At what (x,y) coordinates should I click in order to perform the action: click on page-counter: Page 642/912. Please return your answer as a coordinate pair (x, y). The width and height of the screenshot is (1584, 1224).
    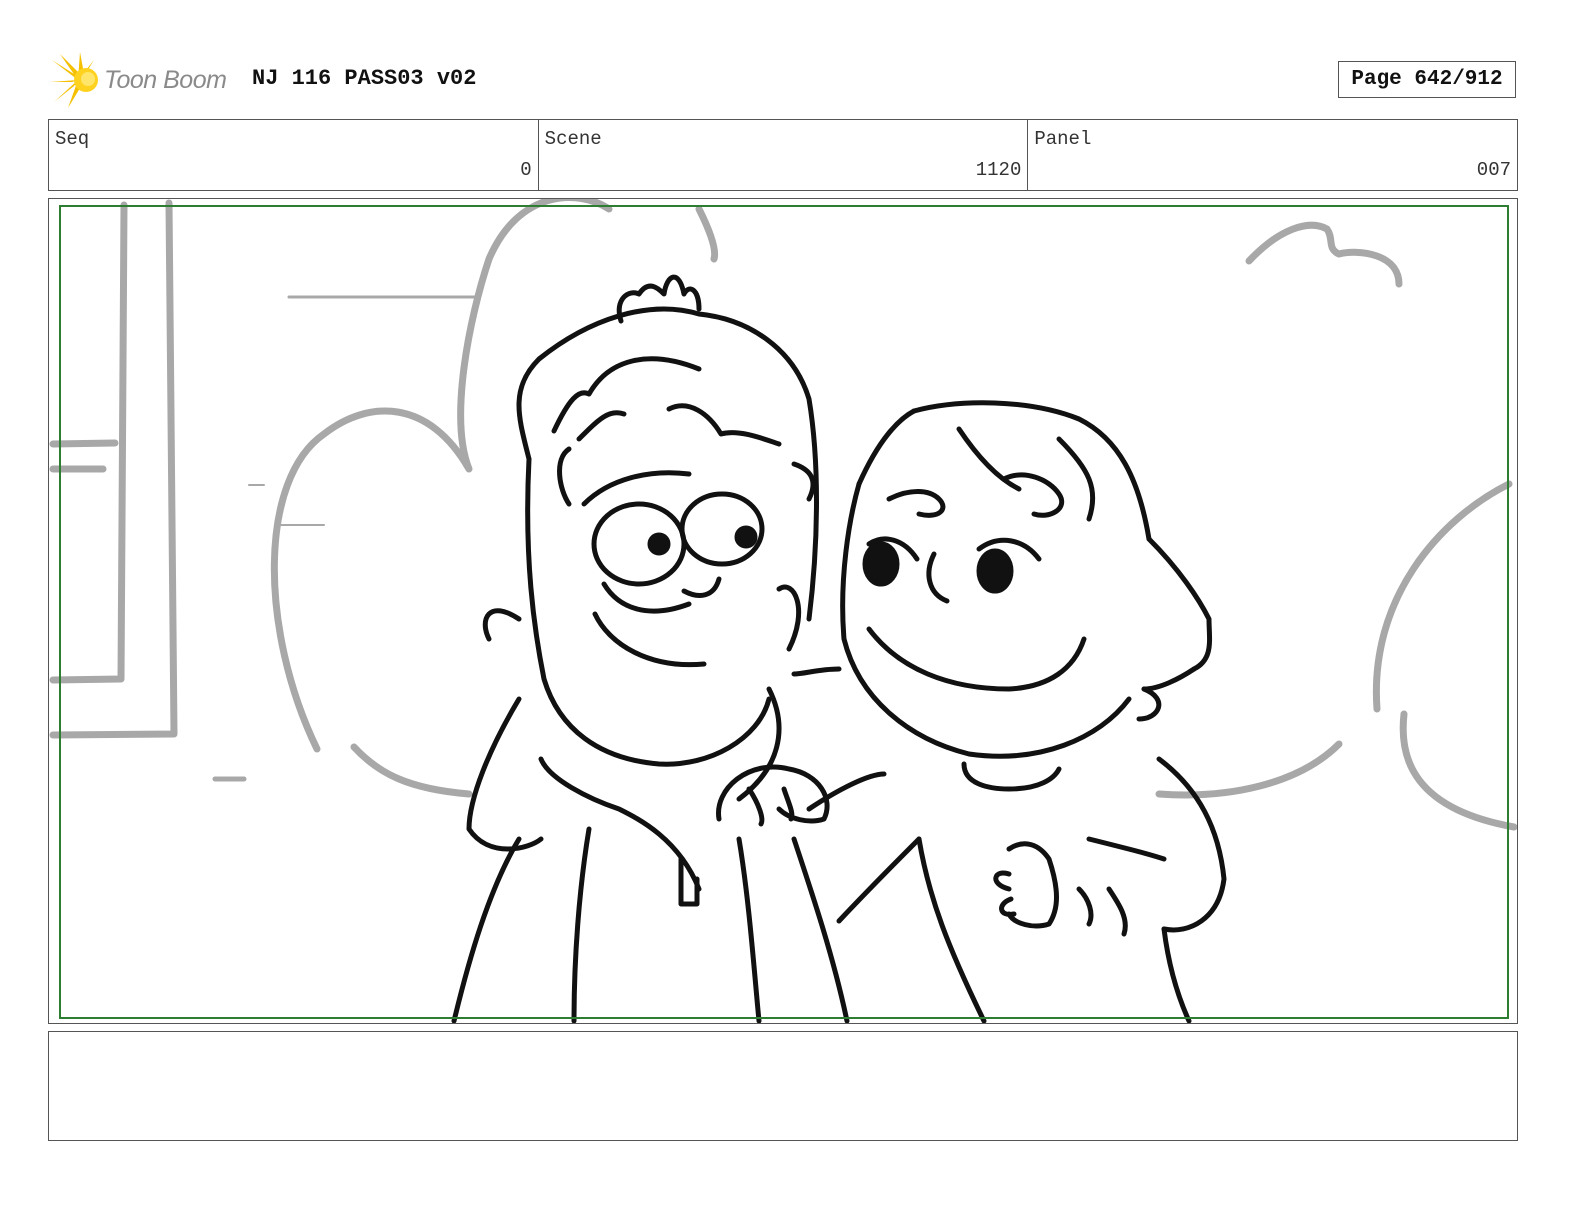
    Looking at the image, I should click on (1427, 79).